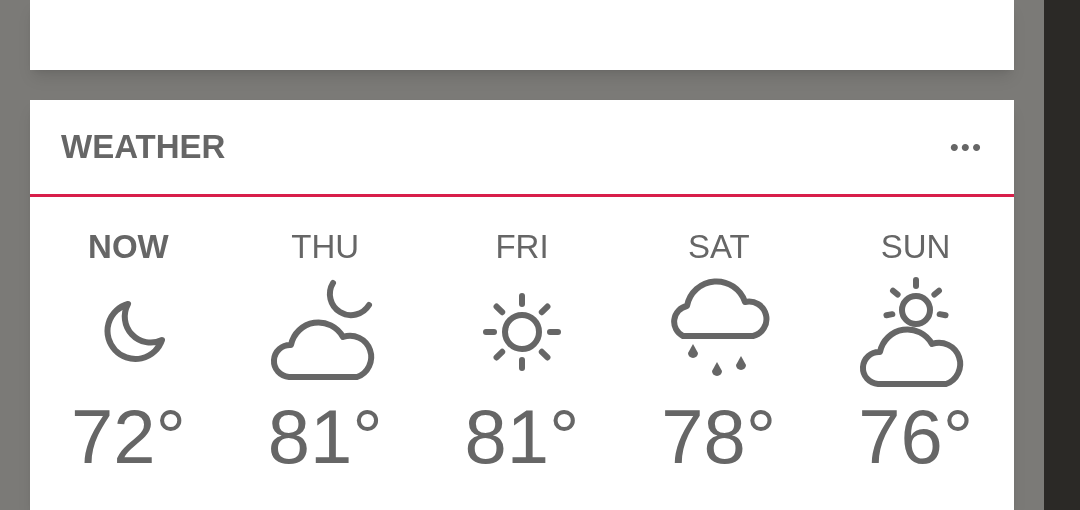 The image size is (1080, 510). Describe the element at coordinates (128, 247) in the screenshot. I see `day-label: NOW` at that location.